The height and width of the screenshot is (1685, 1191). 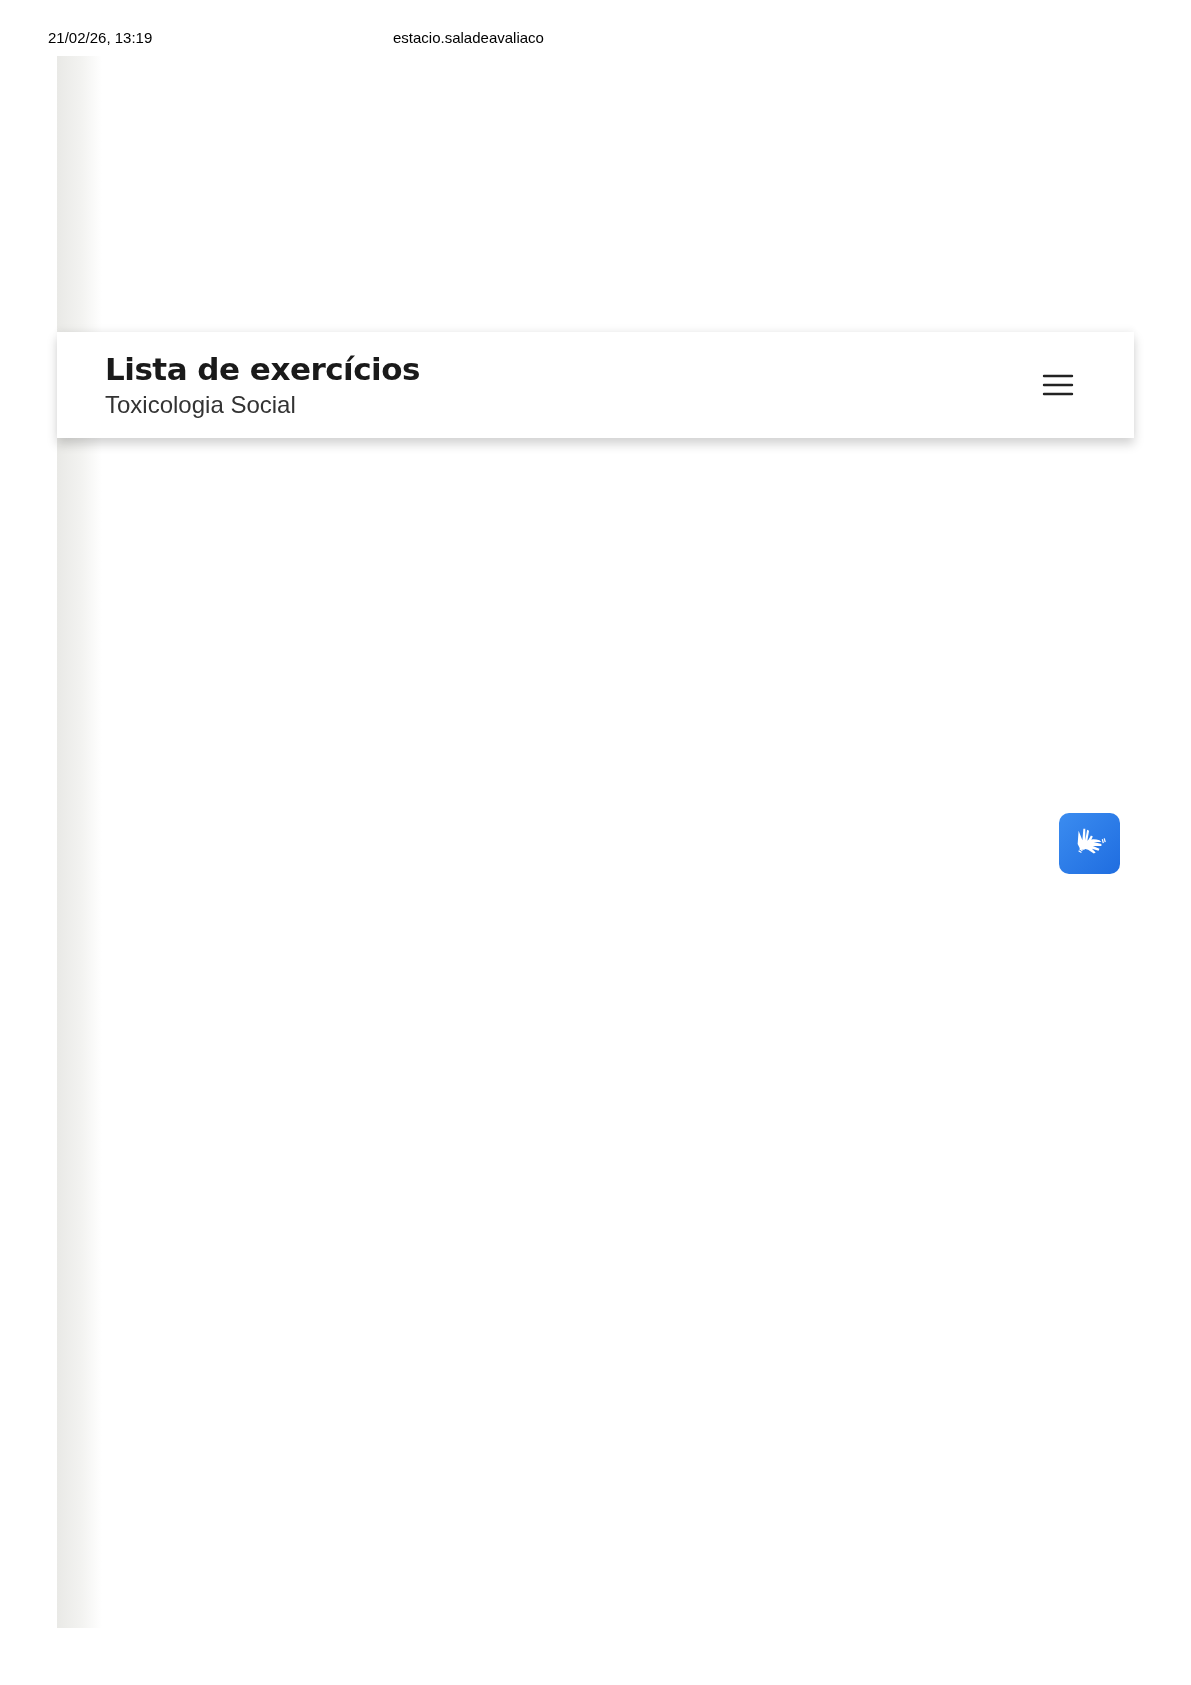 What do you see at coordinates (1089, 843) in the screenshot?
I see `sign-language-button` at bounding box center [1089, 843].